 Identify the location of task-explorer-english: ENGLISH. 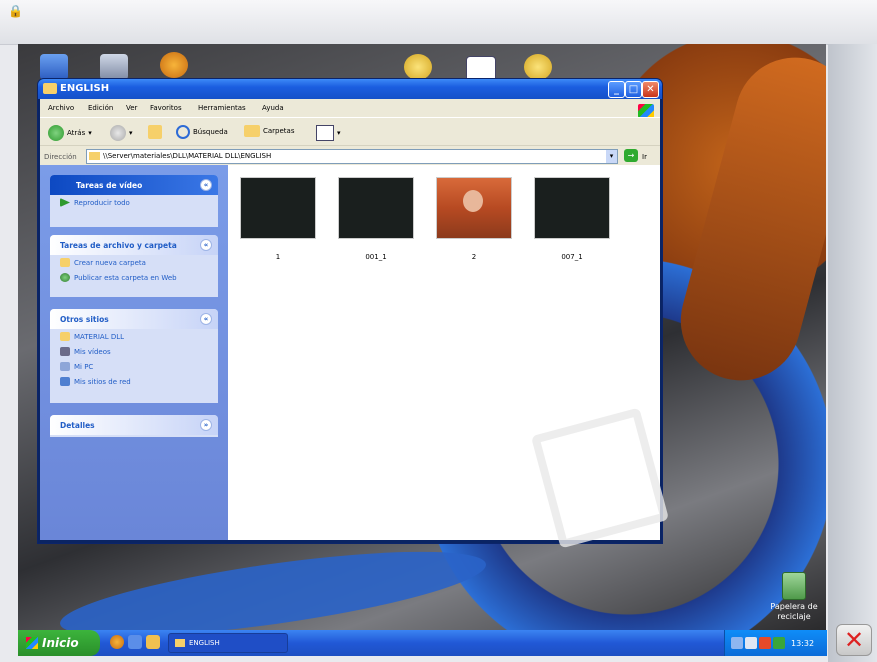
(228, 643).